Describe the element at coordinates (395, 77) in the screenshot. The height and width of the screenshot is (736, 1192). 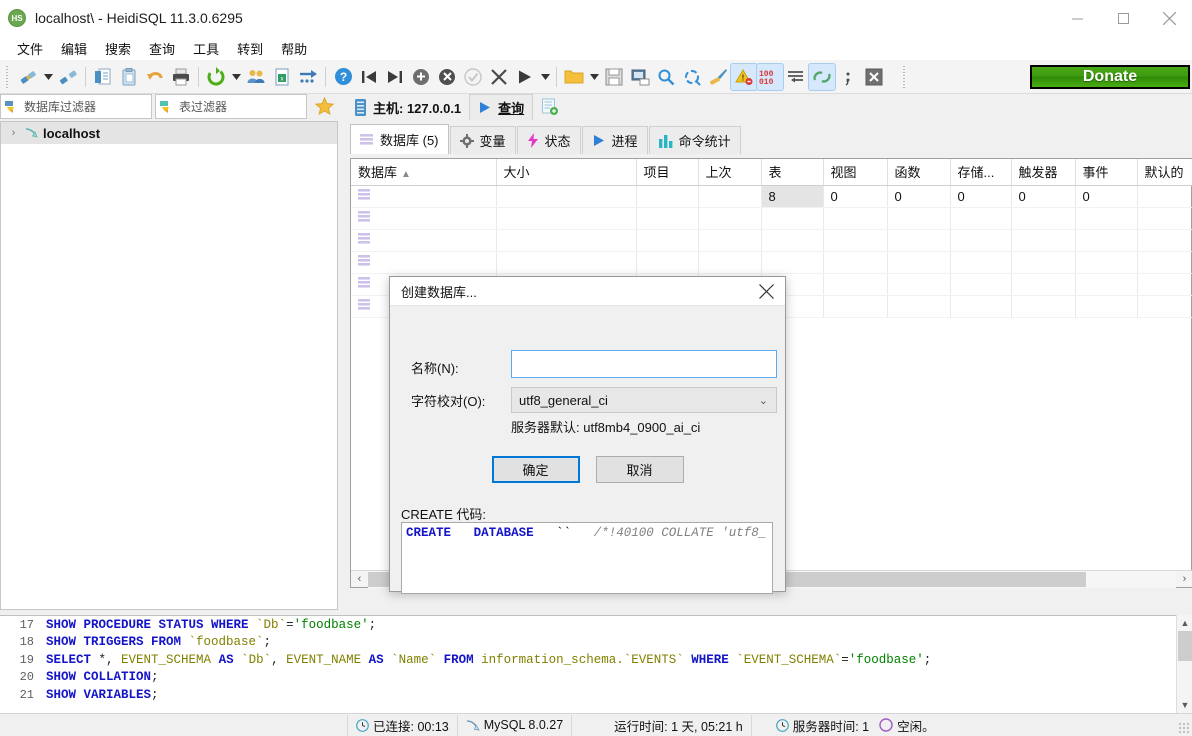
I see `last-record-icon` at that location.